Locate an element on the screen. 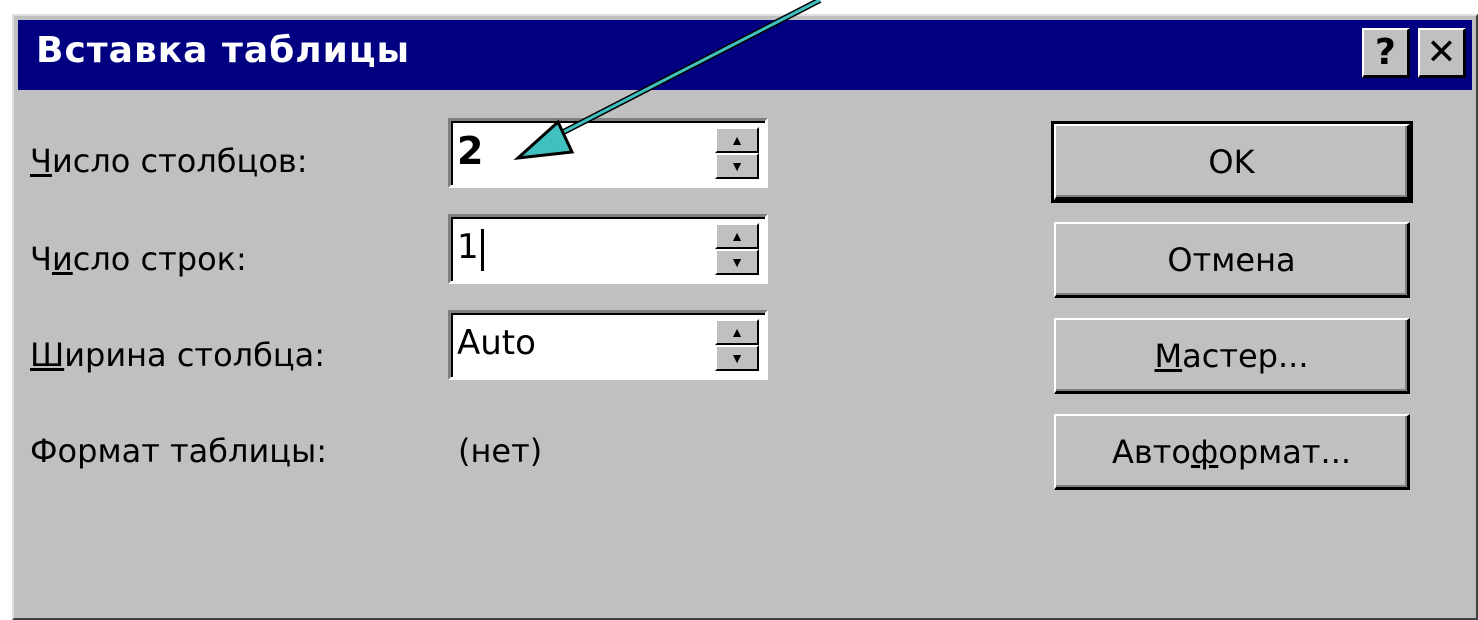  rows-up-button: ▲ is located at coordinates (737, 236).